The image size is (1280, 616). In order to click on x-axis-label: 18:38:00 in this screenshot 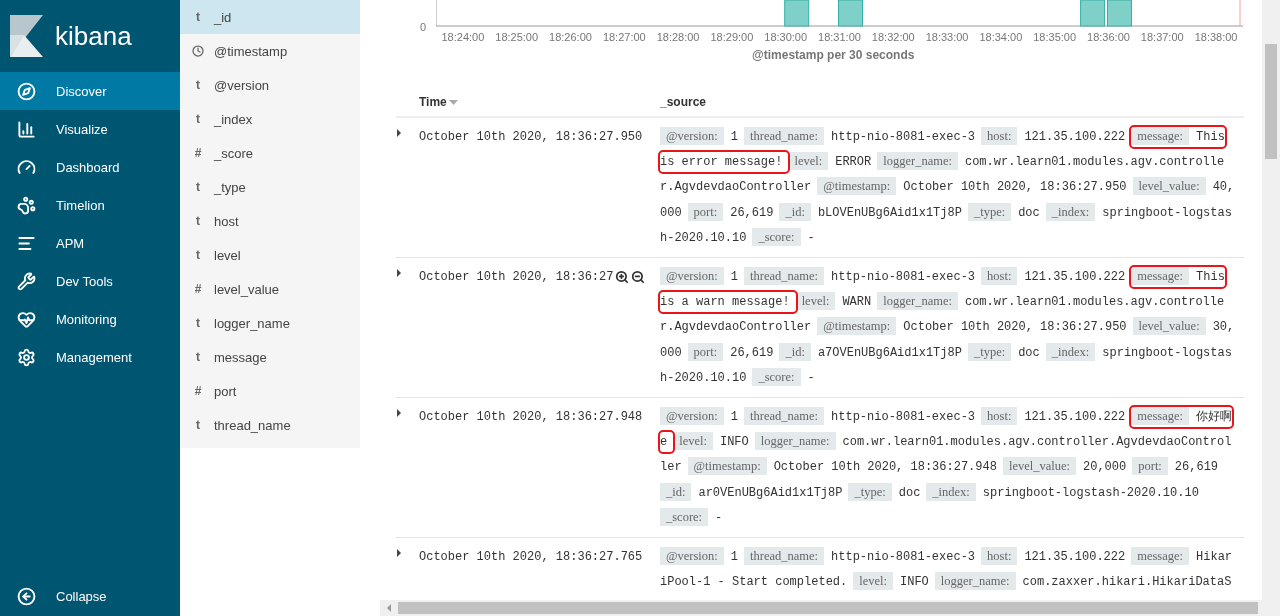, I will do `click(1216, 37)`.